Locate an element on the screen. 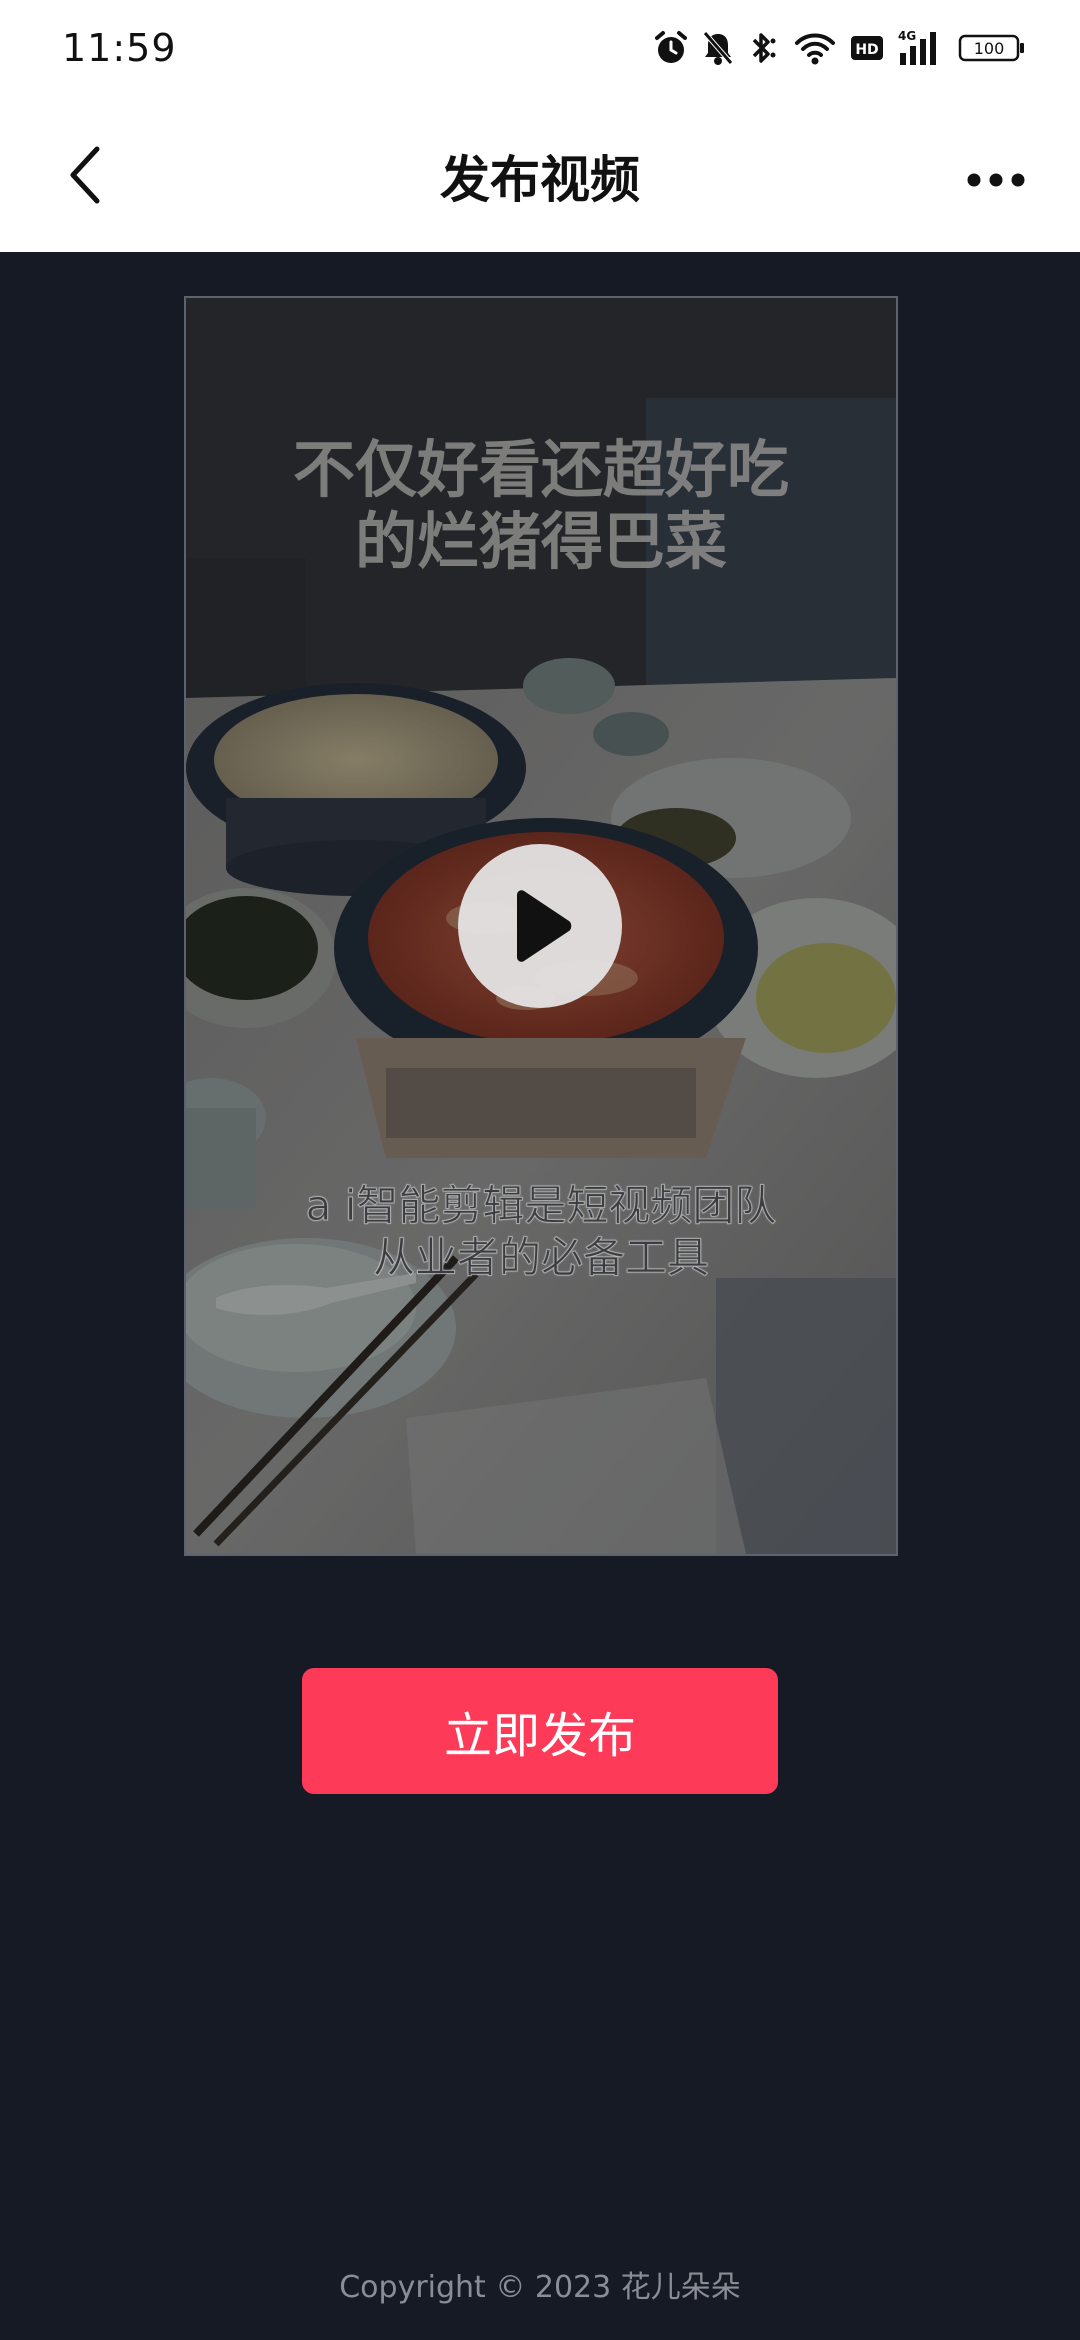 Image resolution: width=1080 pixels, height=2340 pixels. status-bar: 11:59 HD 4G 100 is located at coordinates (540, 49).